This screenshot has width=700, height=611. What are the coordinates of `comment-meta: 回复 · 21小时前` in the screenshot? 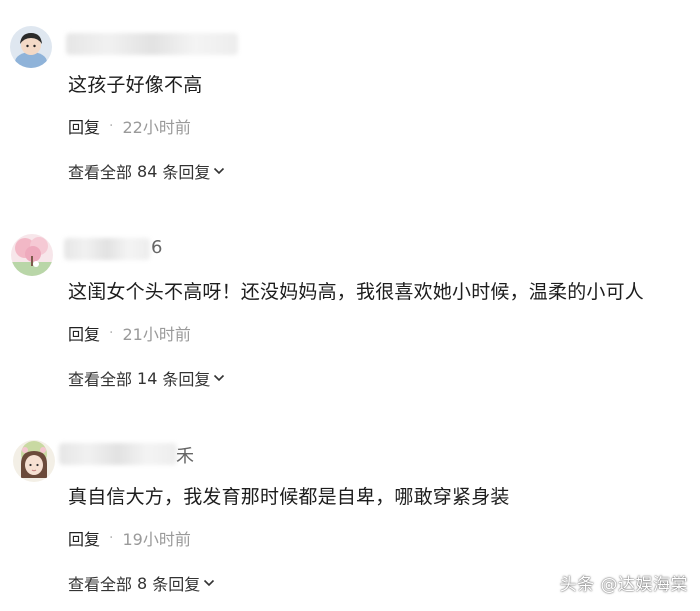 It's located at (129, 333).